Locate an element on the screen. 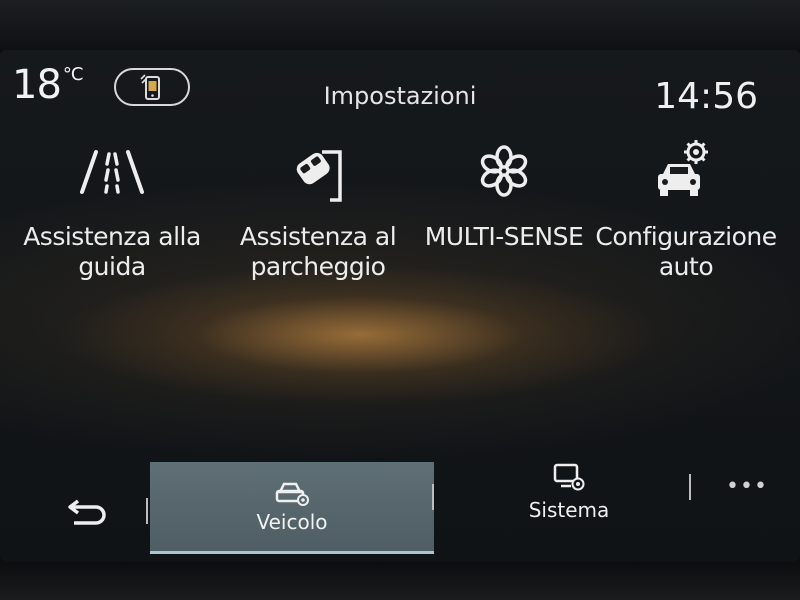 Image resolution: width=800 pixels, height=600 pixels. tile-label-line1: MULTI-SENSE is located at coordinates (504, 236).